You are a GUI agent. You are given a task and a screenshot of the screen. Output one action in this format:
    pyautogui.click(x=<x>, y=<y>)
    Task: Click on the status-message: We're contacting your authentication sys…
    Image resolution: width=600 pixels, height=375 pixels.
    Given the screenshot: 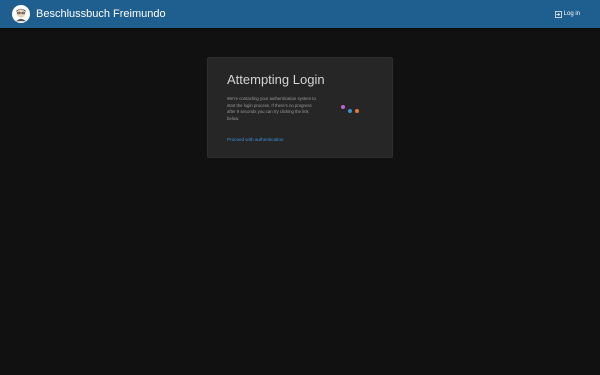 What is the action you would take?
    pyautogui.click(x=271, y=108)
    